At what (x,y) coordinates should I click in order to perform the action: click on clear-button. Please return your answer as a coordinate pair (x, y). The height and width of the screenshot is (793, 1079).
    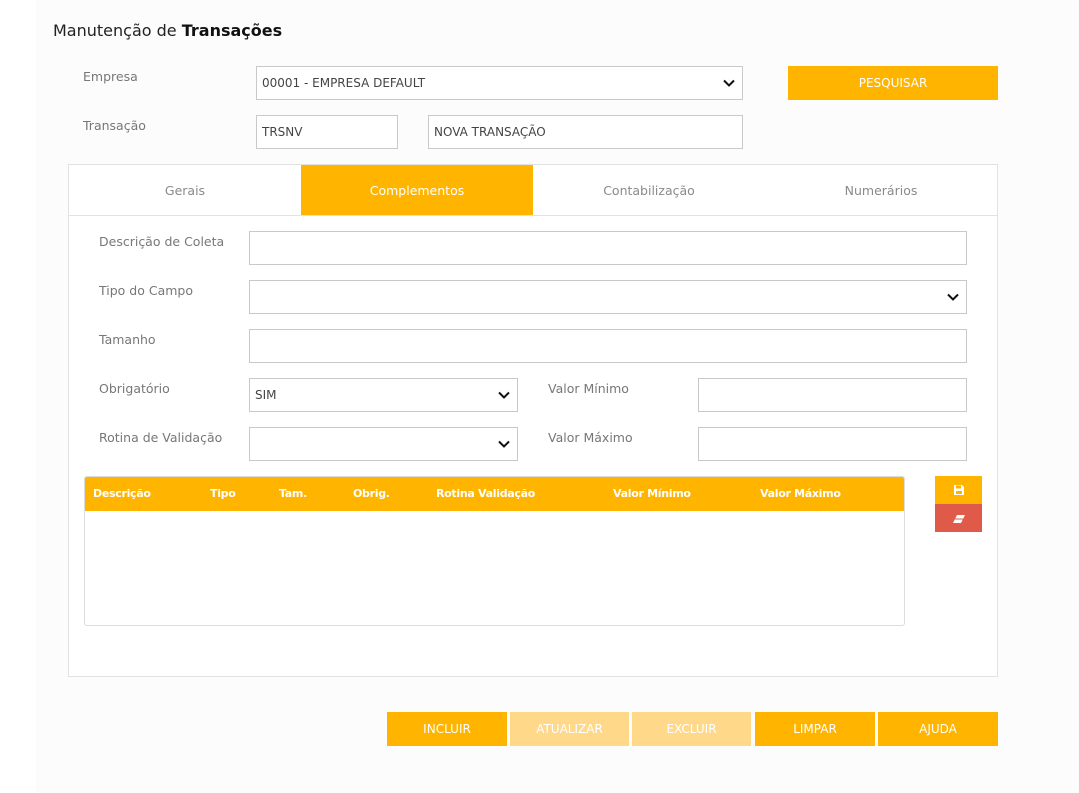
    Looking at the image, I should click on (958, 518).